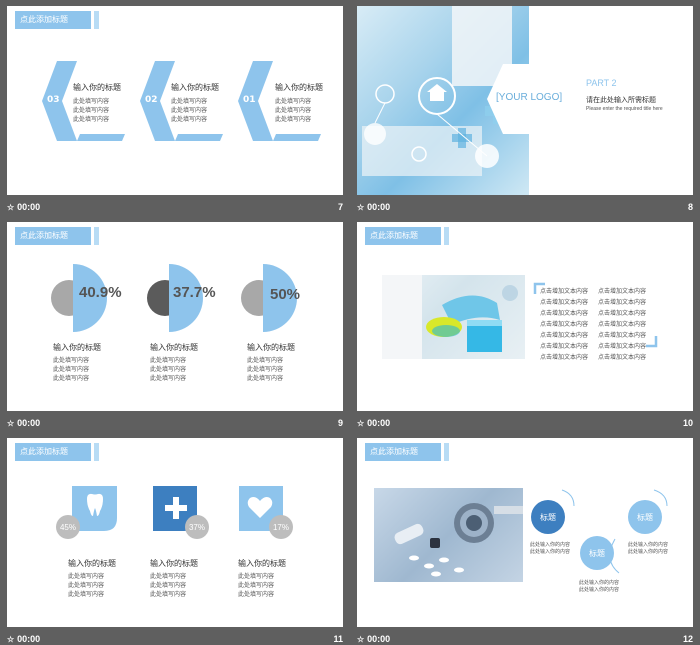 This screenshot has width=700, height=645. Describe the element at coordinates (340, 207) in the screenshot. I see `slide-number: 7` at that location.